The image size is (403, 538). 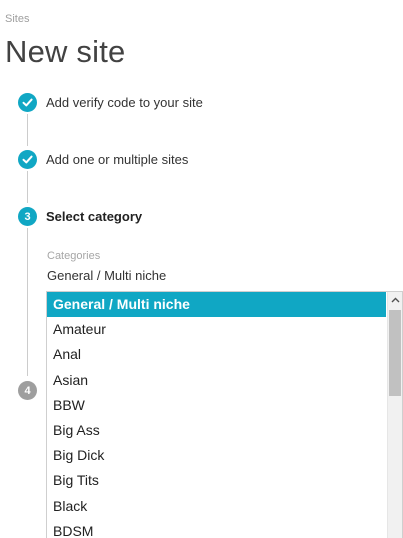 I want to click on category-option-black: Black, so click(x=216, y=506).